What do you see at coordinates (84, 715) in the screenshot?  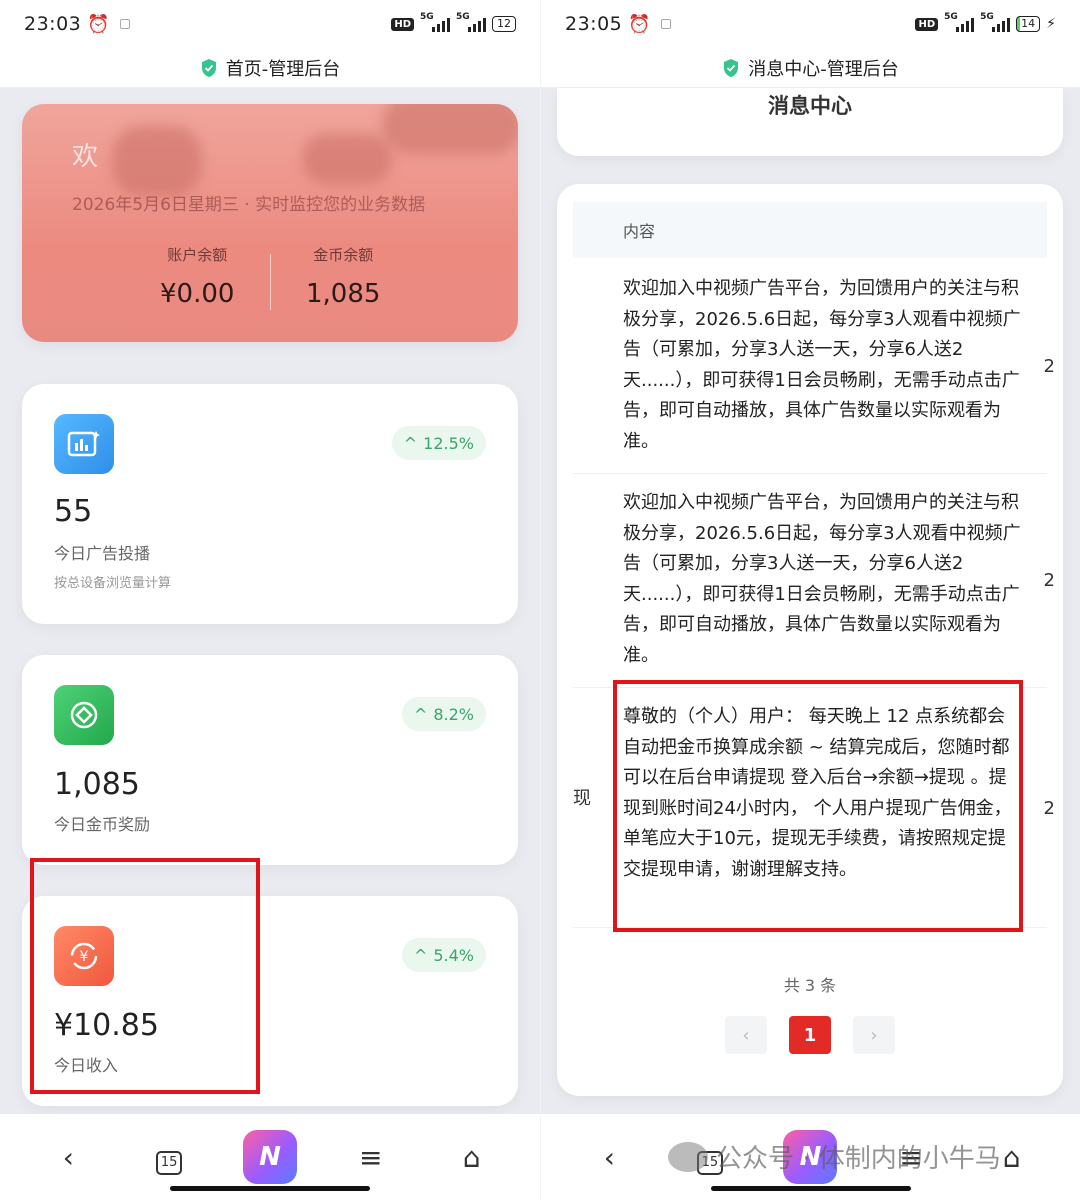 I see `coin-target-icon` at bounding box center [84, 715].